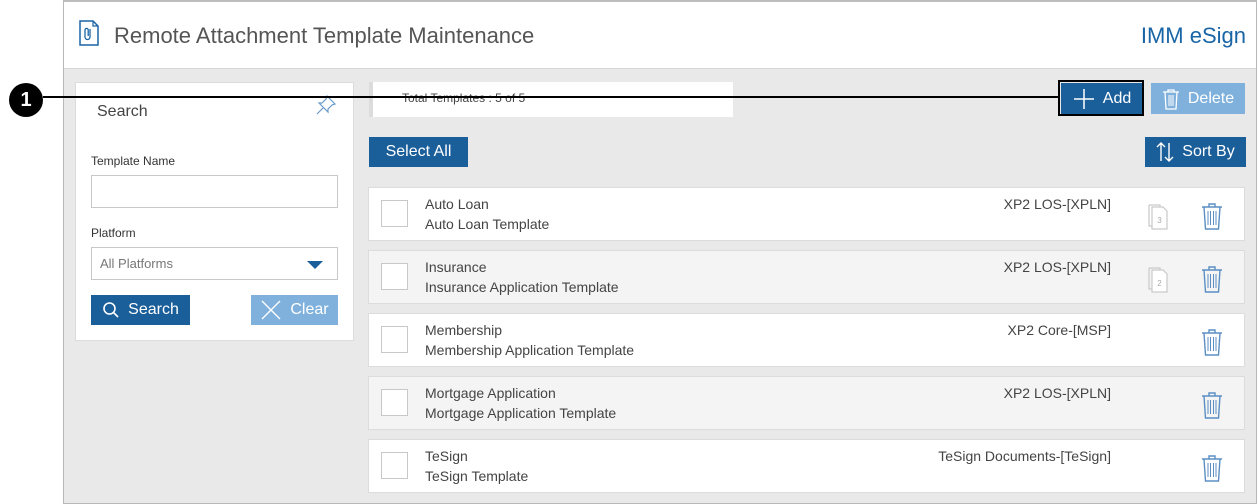  Describe the element at coordinates (153, 309) in the screenshot. I see `search-button-label: Search` at that location.